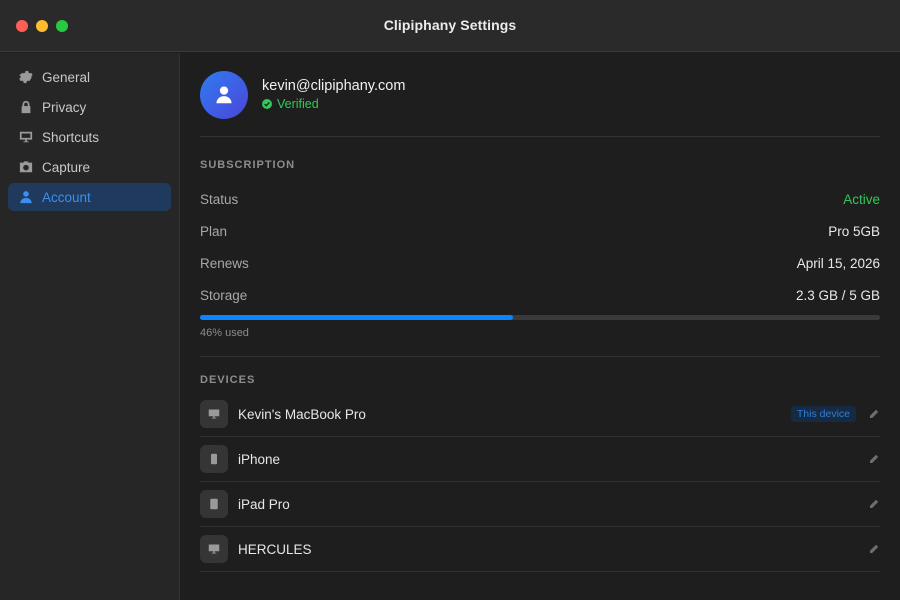  I want to click on sidebar-item-label: Capture, so click(66, 167).